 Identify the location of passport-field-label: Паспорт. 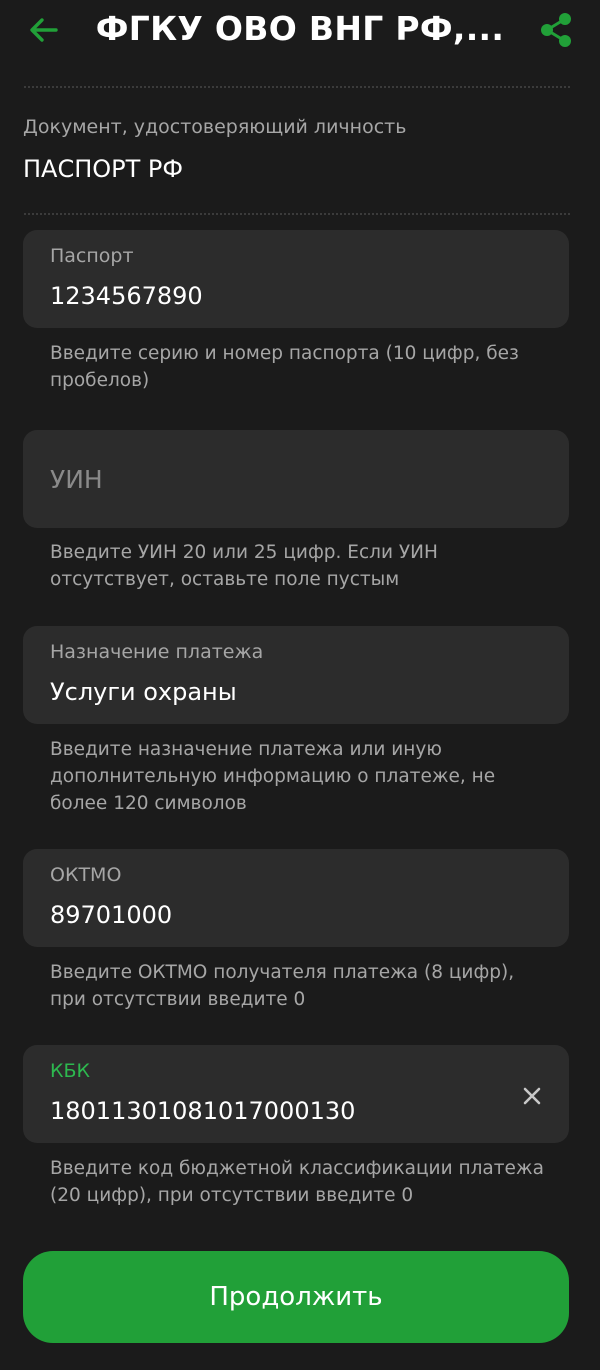
(92, 256).